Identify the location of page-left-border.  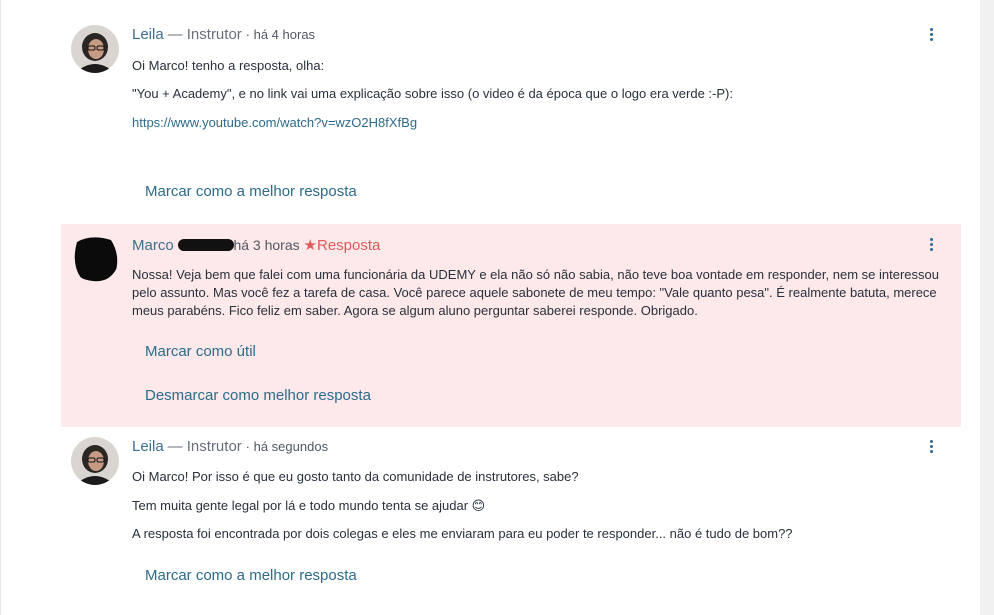
(0, 307).